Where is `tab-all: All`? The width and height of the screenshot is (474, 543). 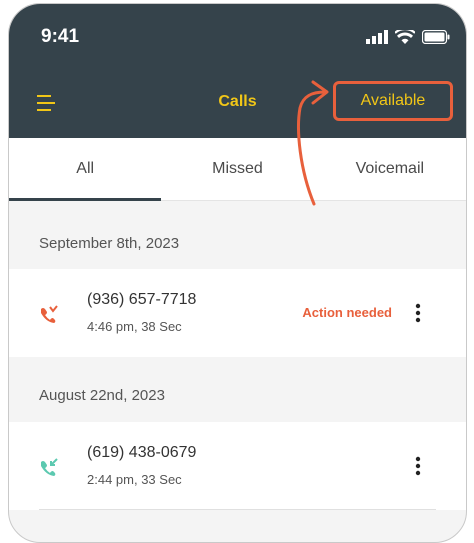
tab-all: All is located at coordinates (85, 169).